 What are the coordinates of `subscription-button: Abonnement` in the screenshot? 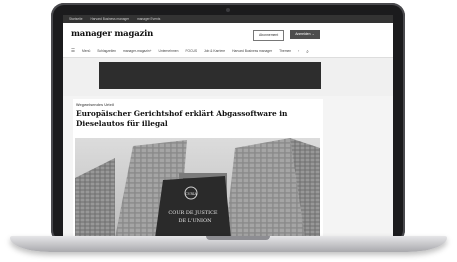 It's located at (269, 35).